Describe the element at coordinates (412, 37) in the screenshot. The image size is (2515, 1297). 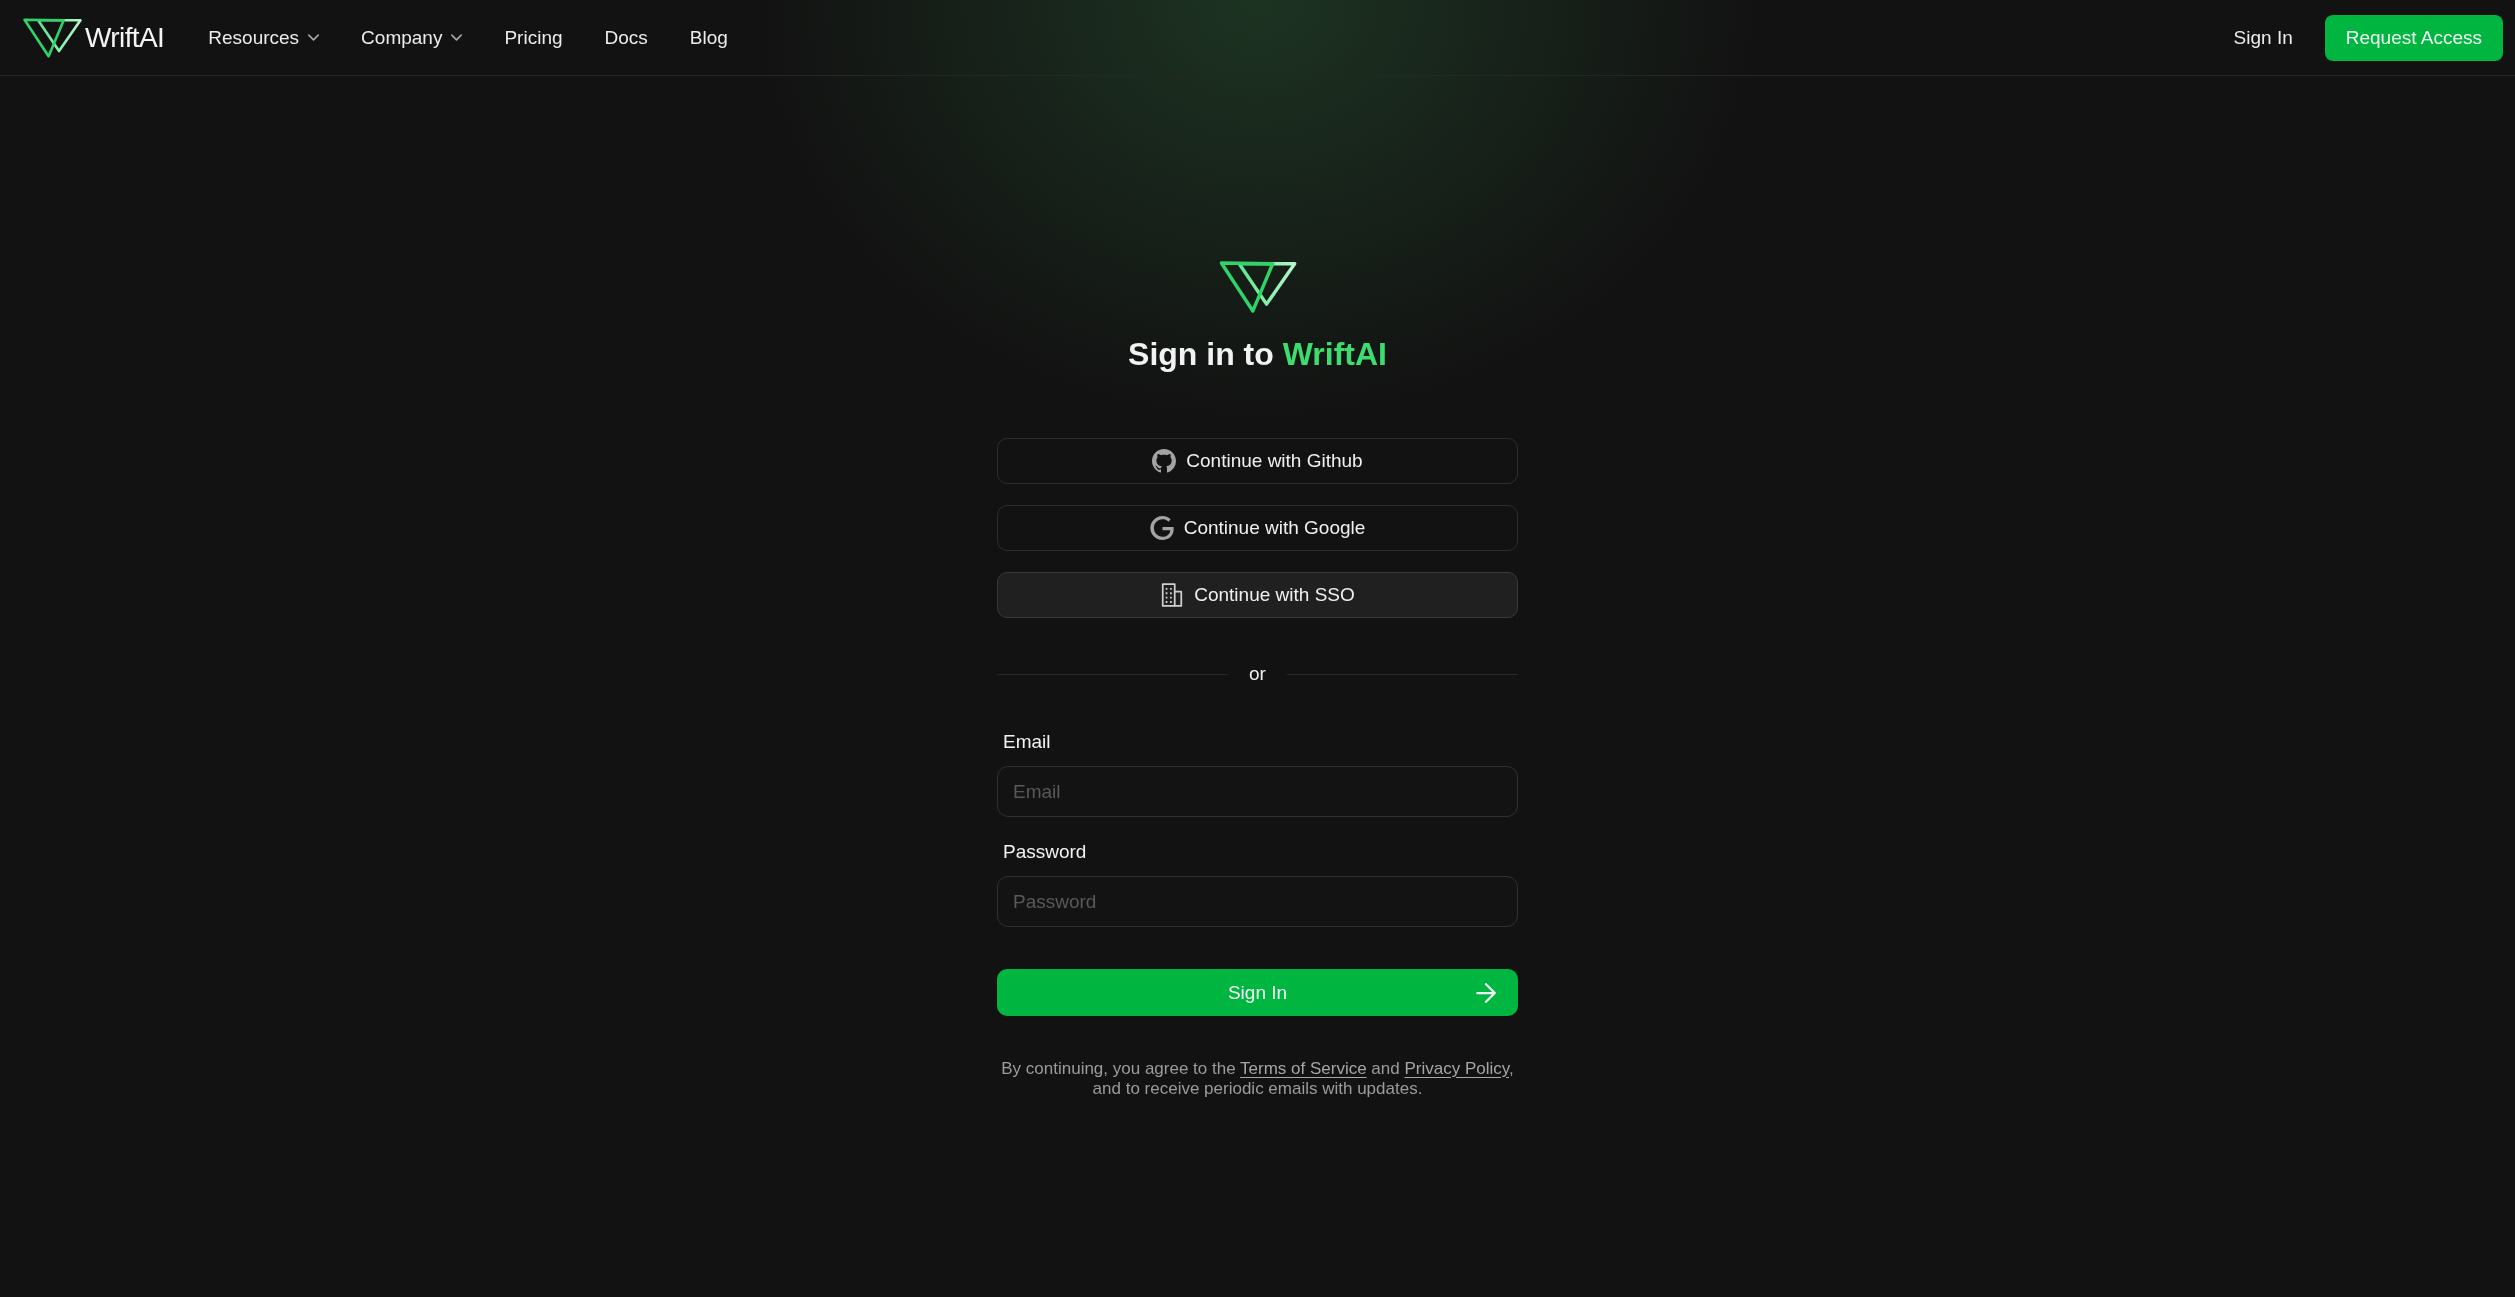
I see `nav-link: Company` at that location.